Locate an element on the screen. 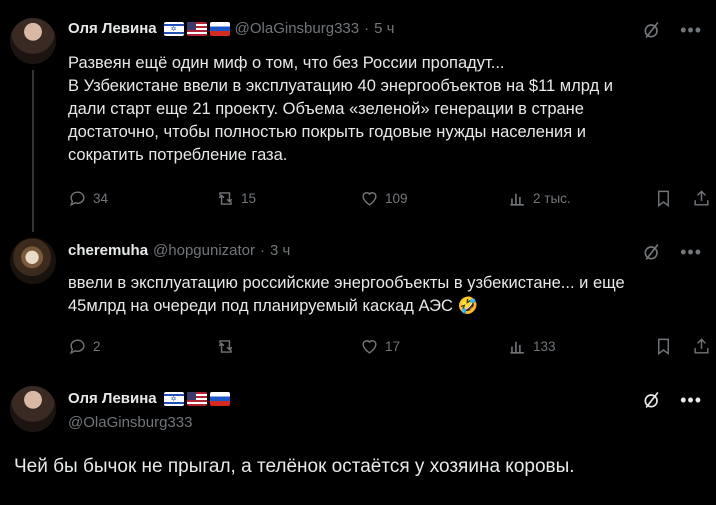 This screenshot has height=505, width=716. main-handle-row: @OlaGinsburg333 is located at coordinates (130, 422).